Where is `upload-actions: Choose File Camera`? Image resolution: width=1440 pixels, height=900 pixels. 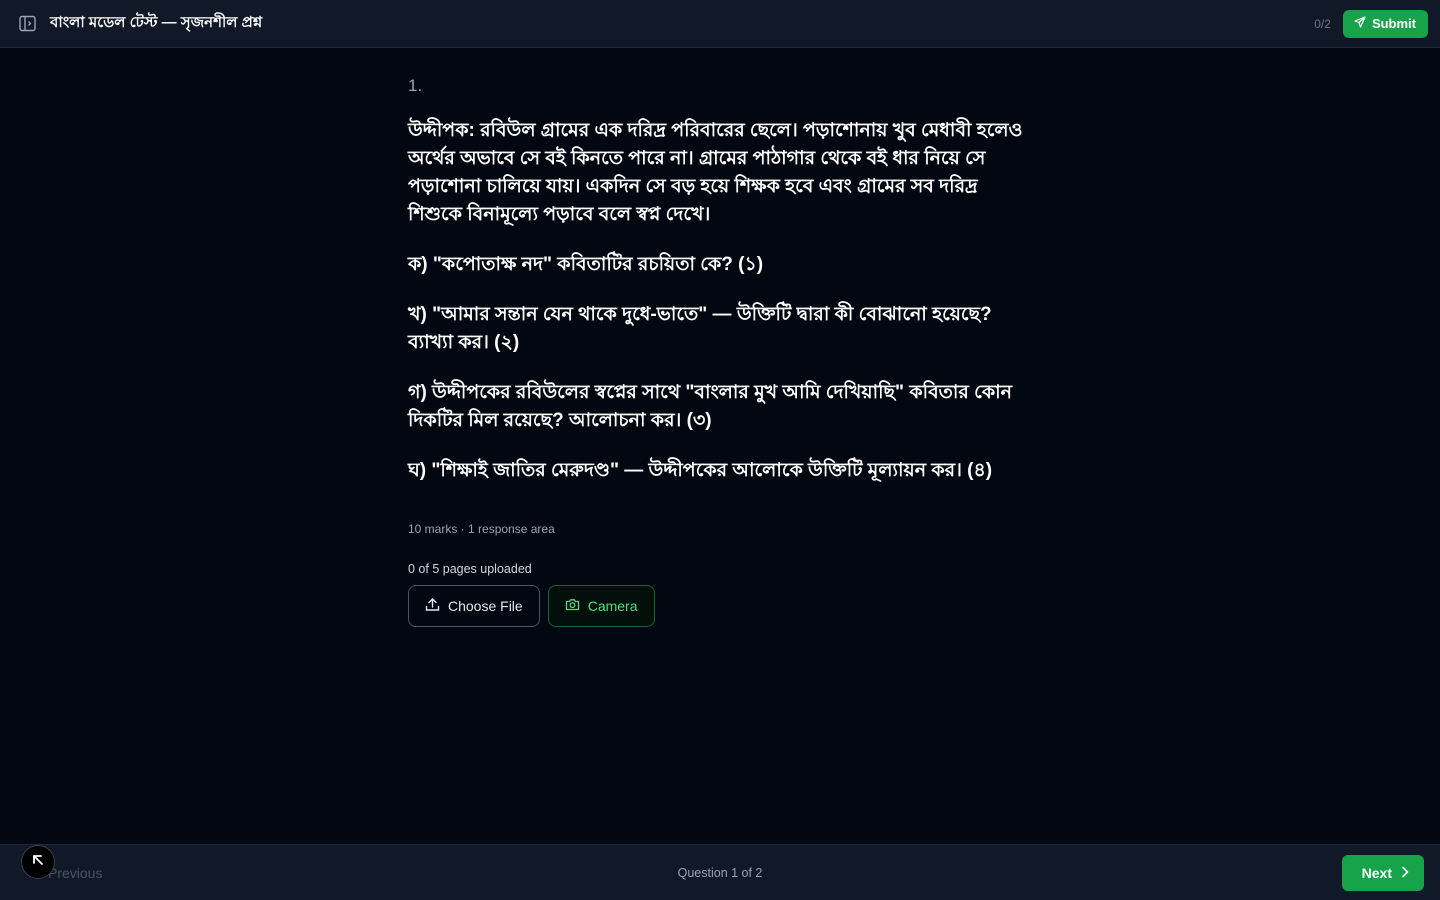
upload-actions: Choose File Camera is located at coordinates (722, 606).